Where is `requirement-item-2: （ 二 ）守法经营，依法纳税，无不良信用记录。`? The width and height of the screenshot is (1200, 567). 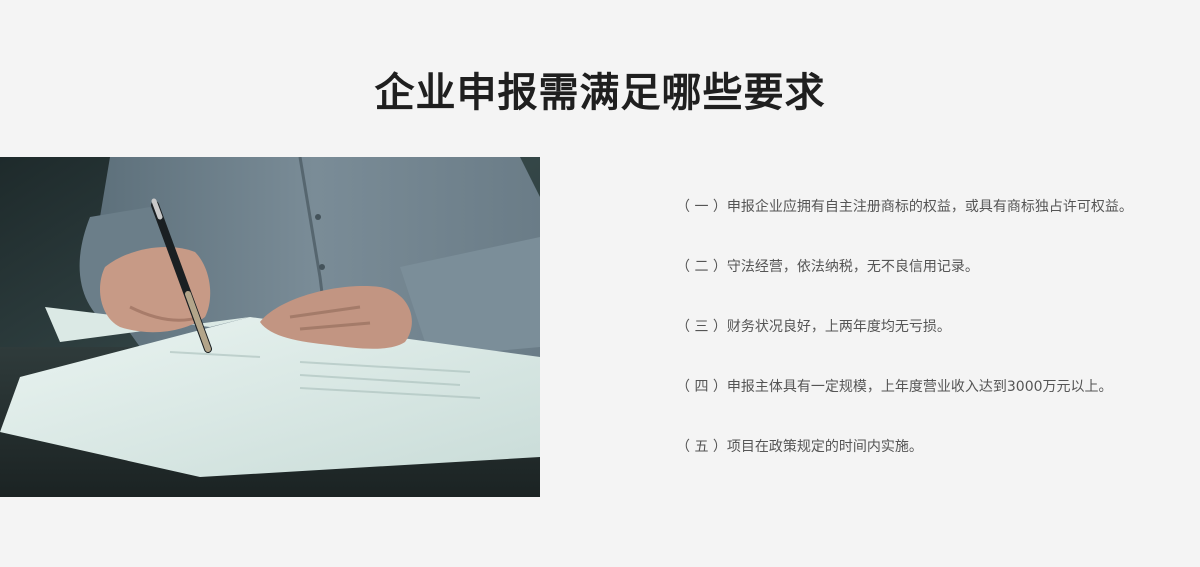 requirement-item-2: （ 二 ）守法经营，依法纳税，无不良信用记录。 is located at coordinates (827, 267).